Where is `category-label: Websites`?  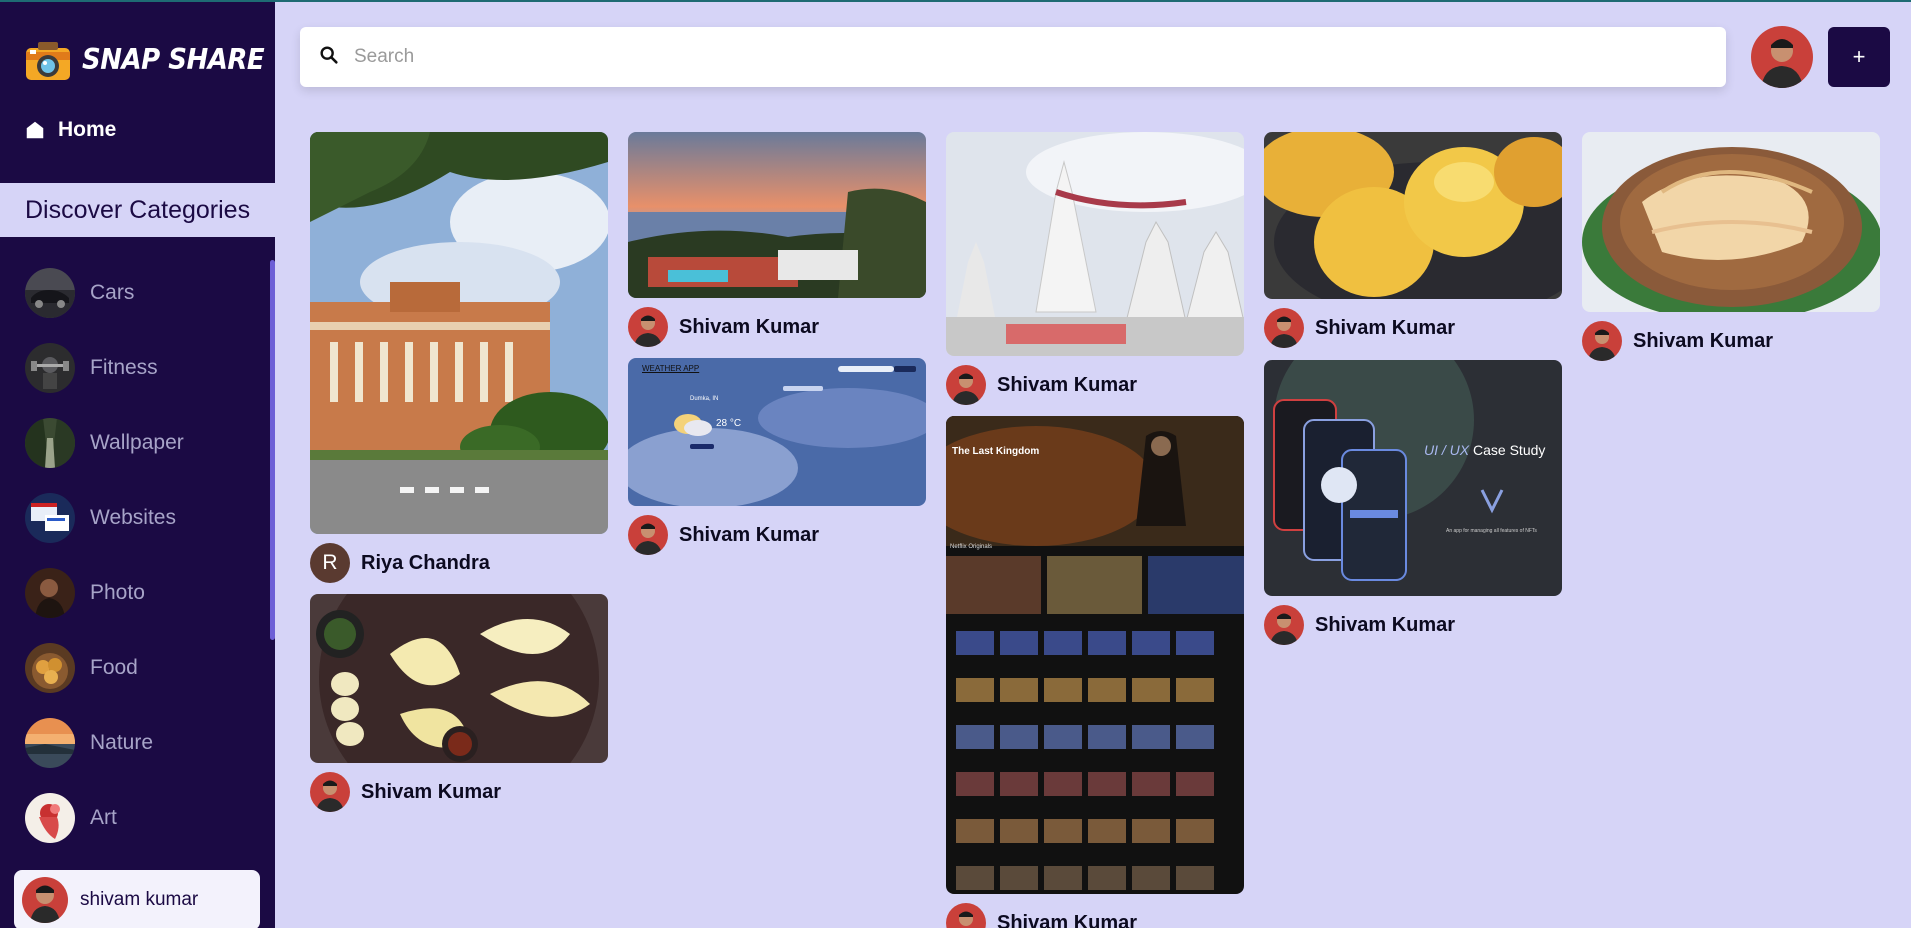
category-label: Websites is located at coordinates (133, 517).